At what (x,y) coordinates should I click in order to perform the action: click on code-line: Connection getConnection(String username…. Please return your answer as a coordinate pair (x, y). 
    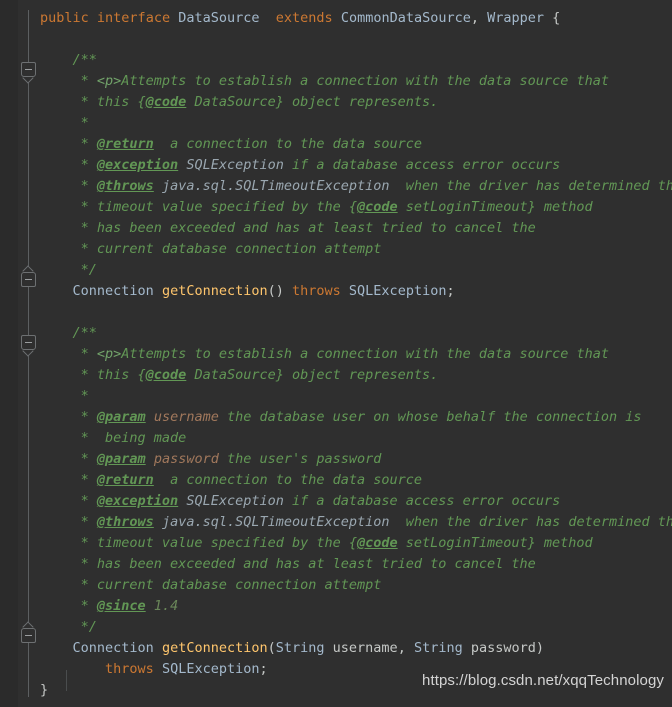
    Looking at the image, I should click on (356, 648).